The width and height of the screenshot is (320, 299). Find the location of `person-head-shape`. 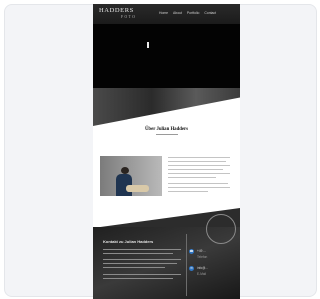

person-head-shape is located at coordinates (125, 170).